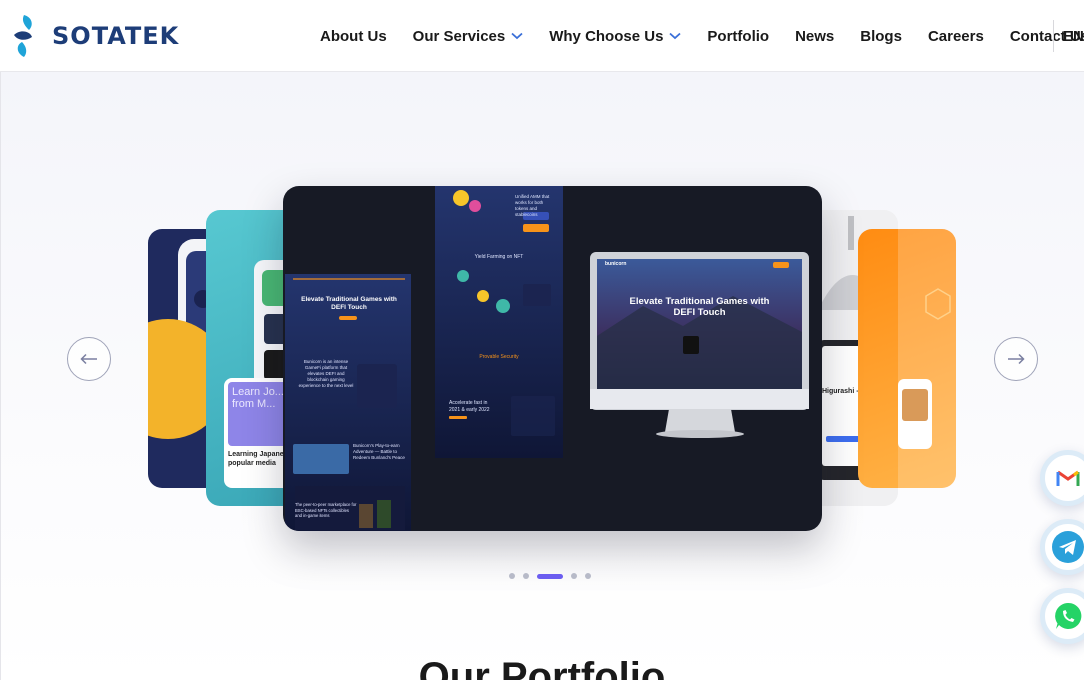 The image size is (1084, 680). Describe the element at coordinates (1073, 36) in the screenshot. I see `language-label: EN` at that location.